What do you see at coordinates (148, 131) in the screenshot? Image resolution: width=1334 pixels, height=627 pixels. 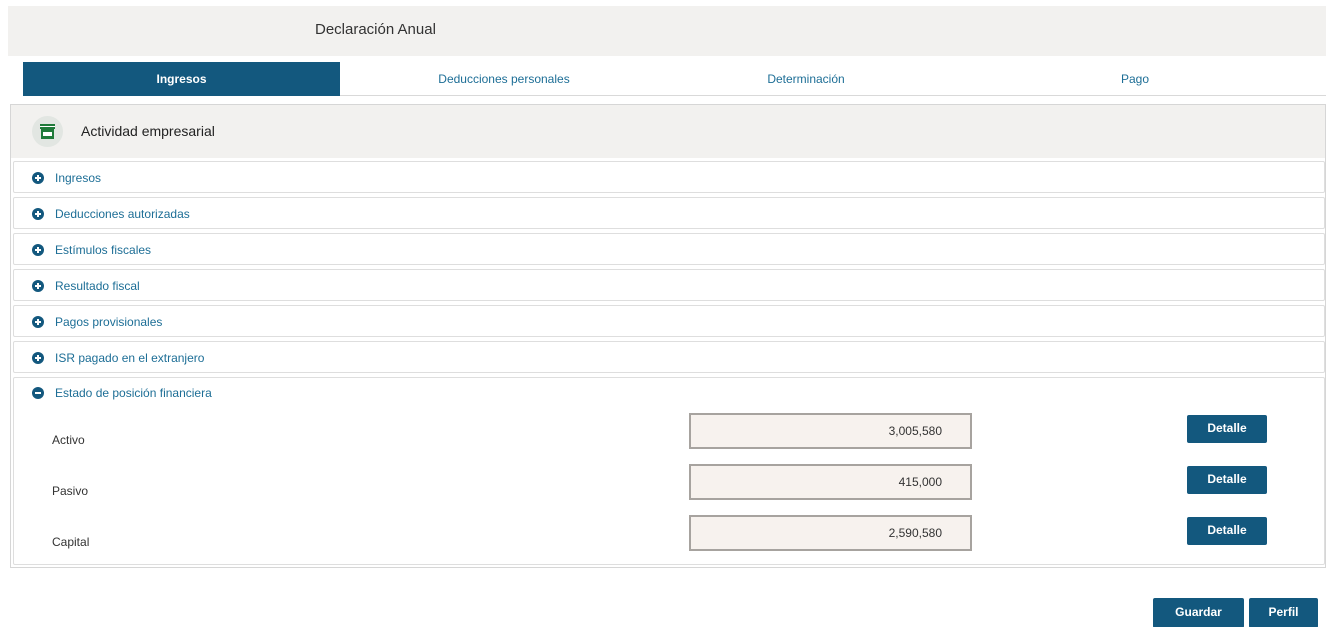 I see `panel-title: Actividad empresarial` at bounding box center [148, 131].